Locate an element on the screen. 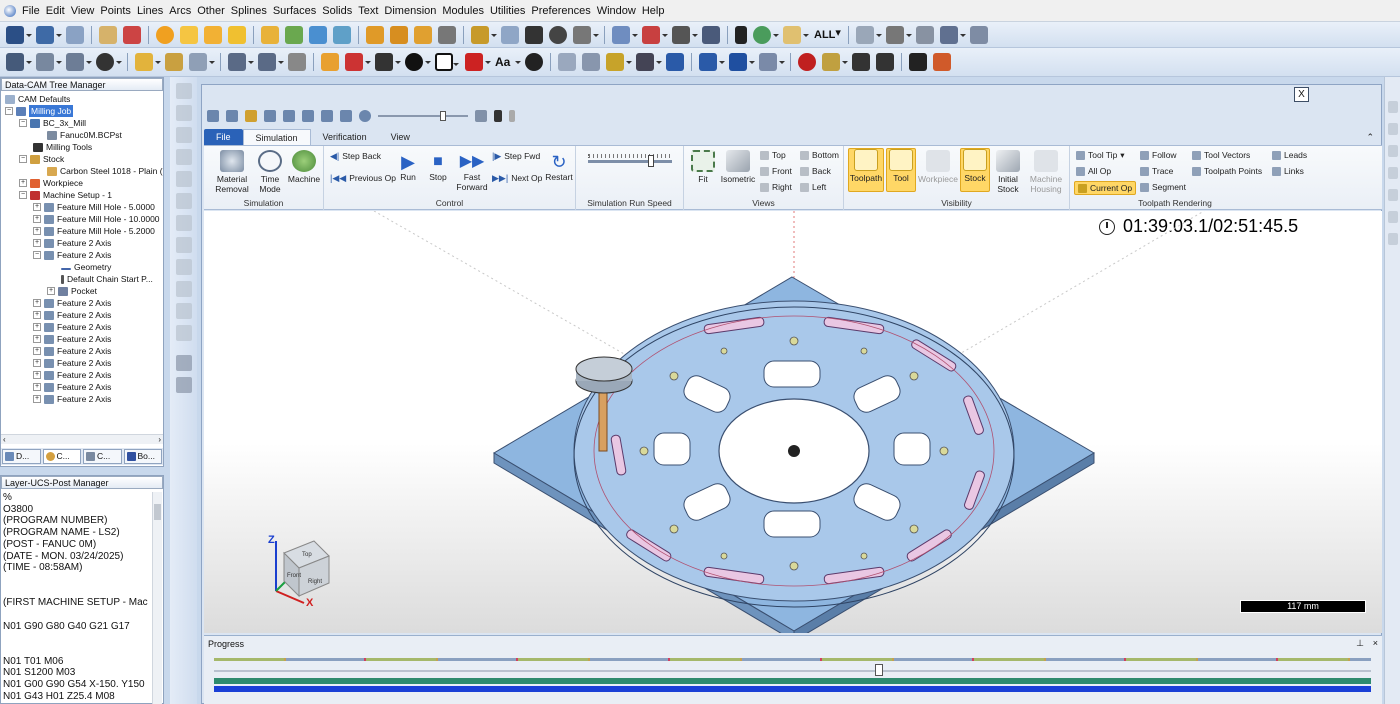 Image resolution: width=1400 pixels, height=704 pixels. move-icon is located at coordinates (75, 34).